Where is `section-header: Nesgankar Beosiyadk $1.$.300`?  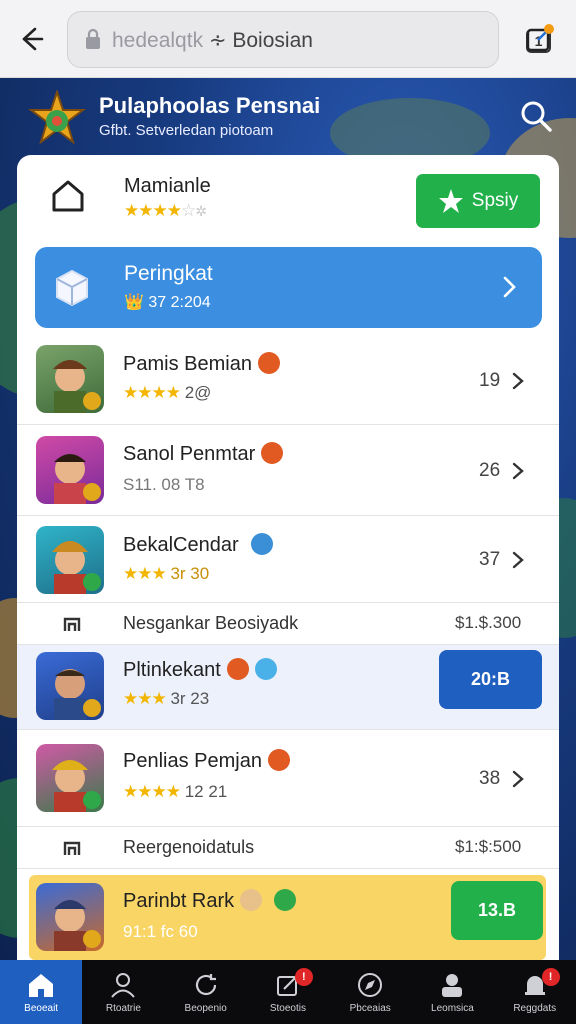 section-header: Nesgankar Beosiyadk $1.$.300 is located at coordinates (288, 624).